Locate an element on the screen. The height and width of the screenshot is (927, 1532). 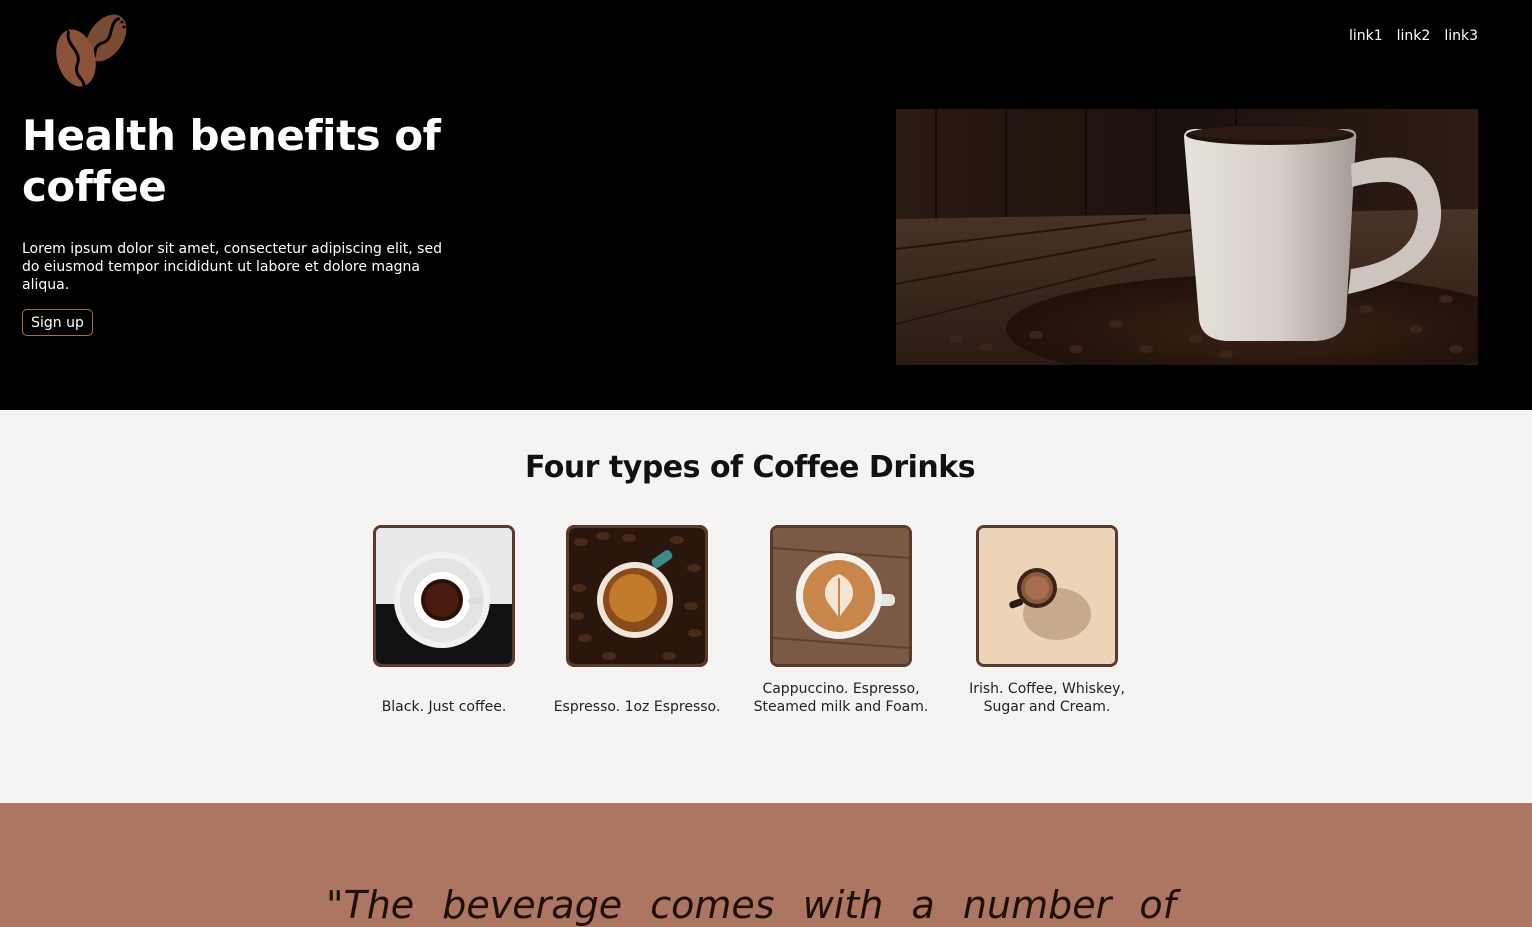
coffee-card-caption: Irish. Coffee, Whiskey, Sugar and Cream. is located at coordinates (1047, 698).